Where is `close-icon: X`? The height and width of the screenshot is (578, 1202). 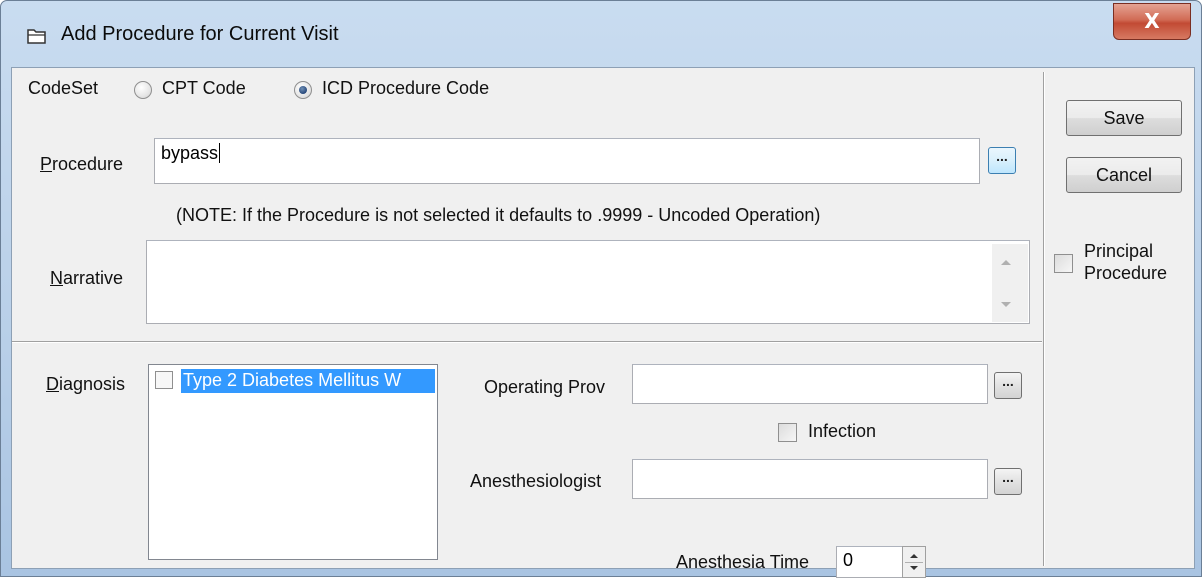 close-icon: X is located at coordinates (1152, 21).